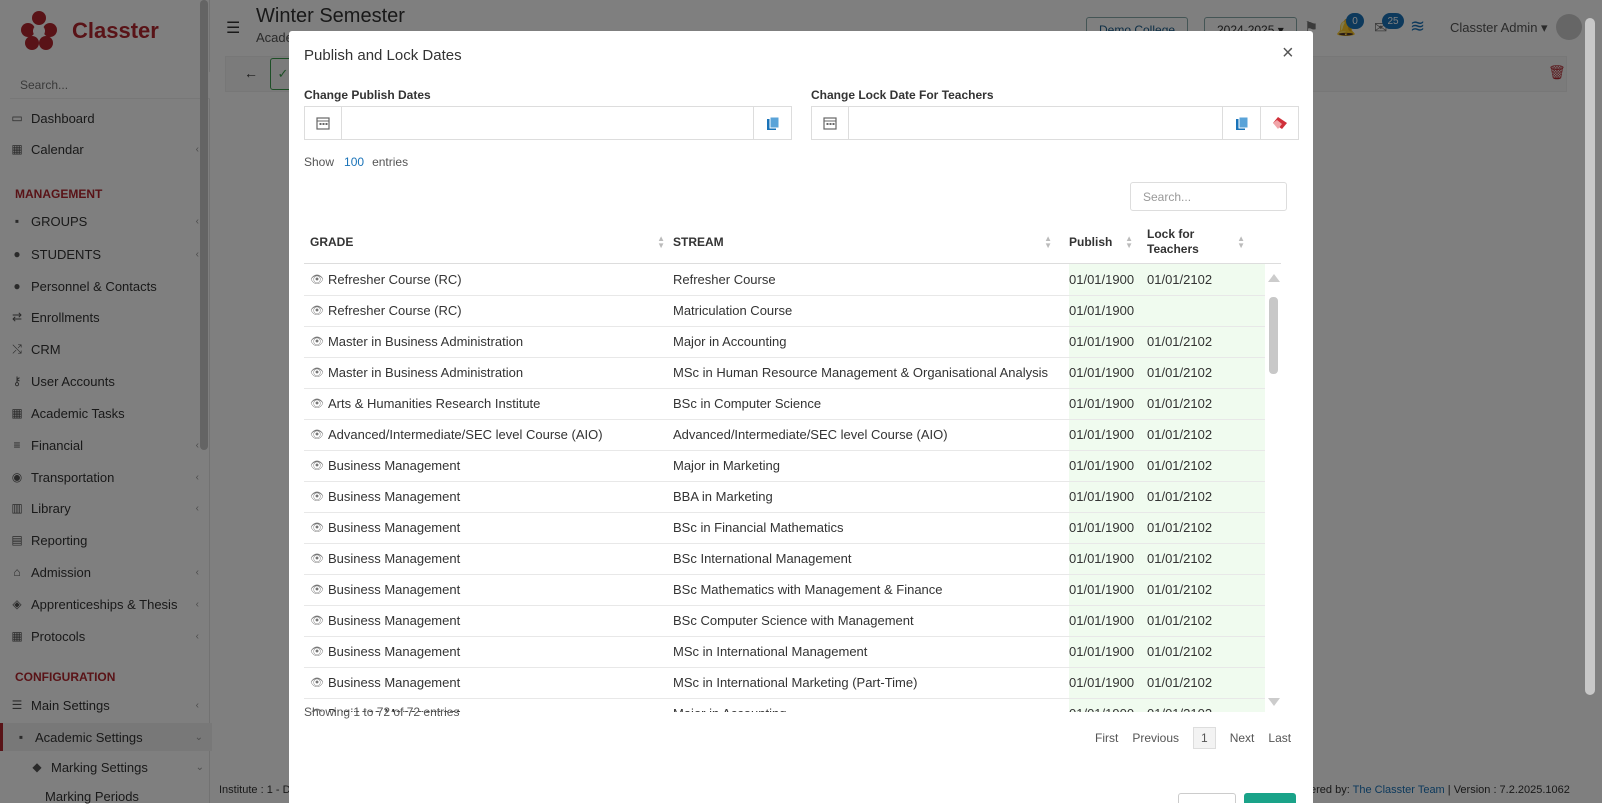  What do you see at coordinates (762, 558) in the screenshot?
I see `stream-cell: BSc International Management` at bounding box center [762, 558].